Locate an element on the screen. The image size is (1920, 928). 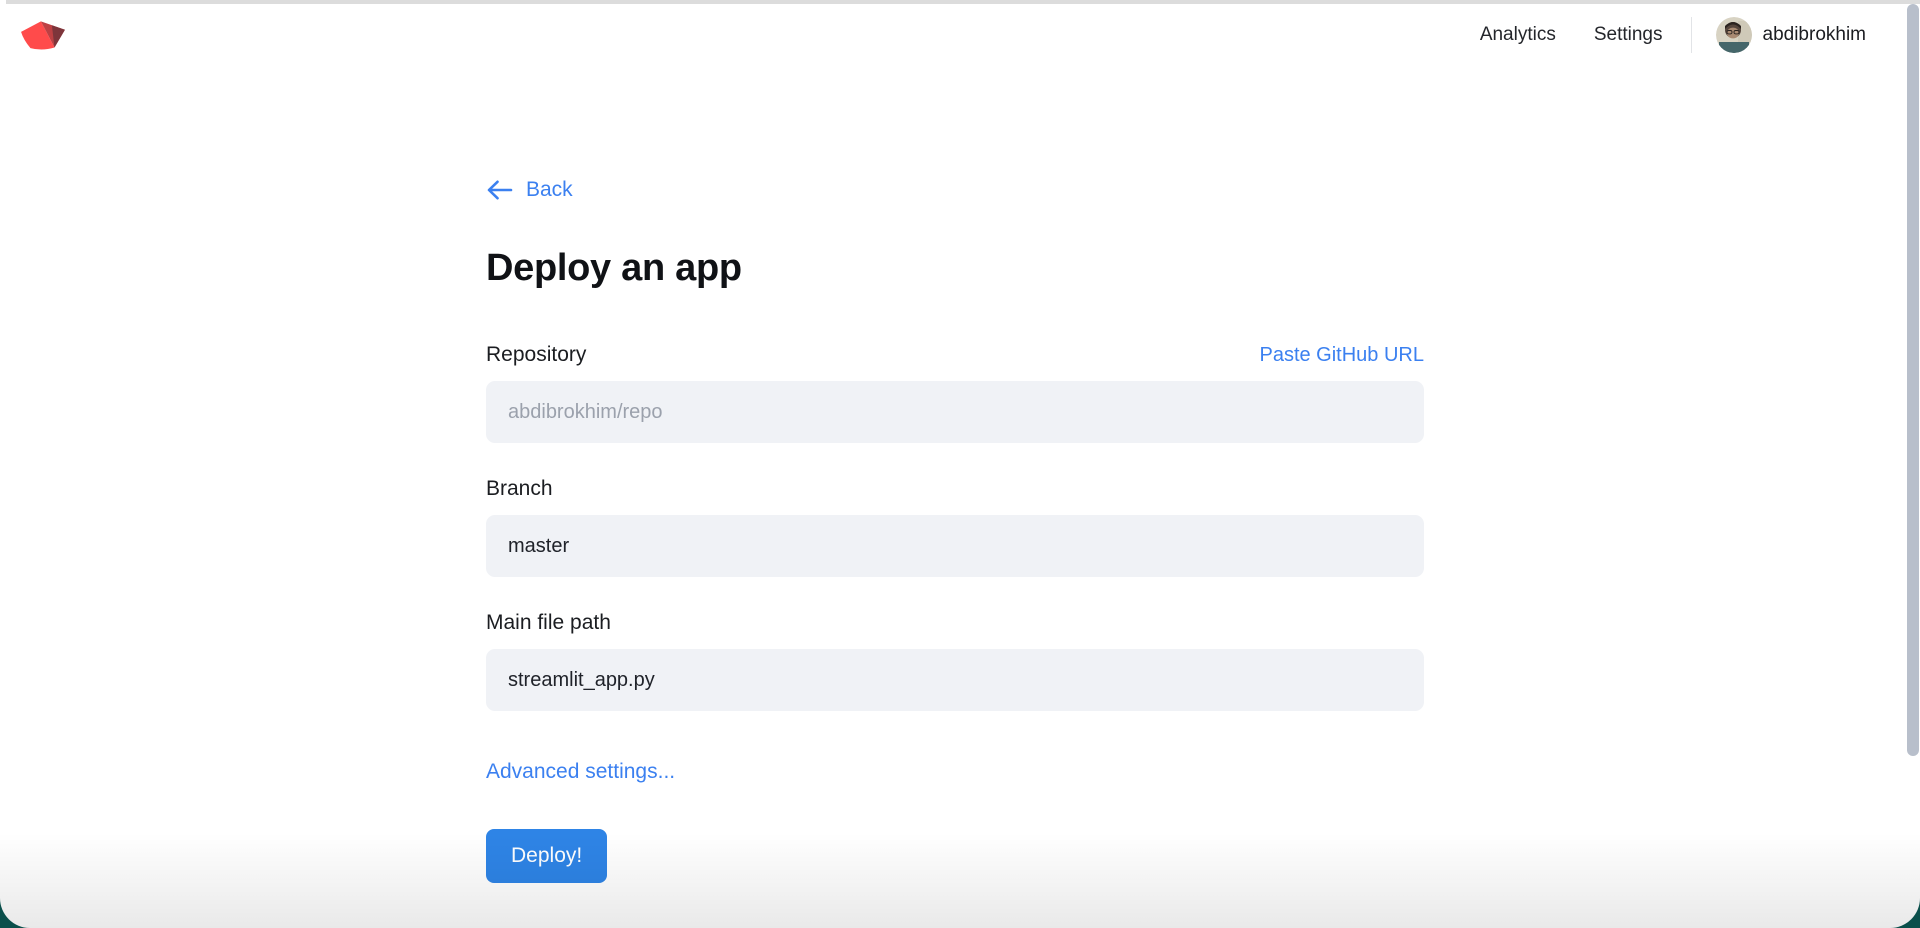
nav-divider is located at coordinates (1691, 35).